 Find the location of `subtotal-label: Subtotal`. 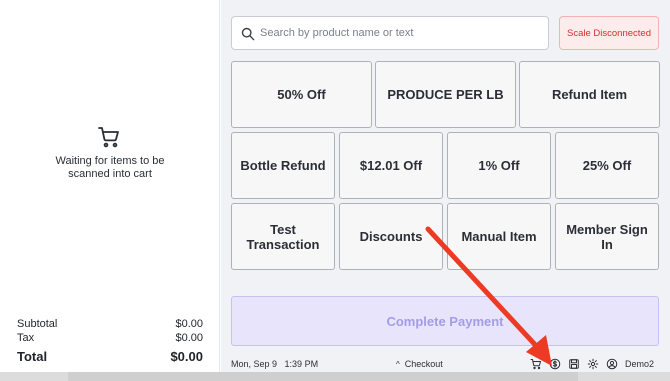

subtotal-label: Subtotal is located at coordinates (37, 324).